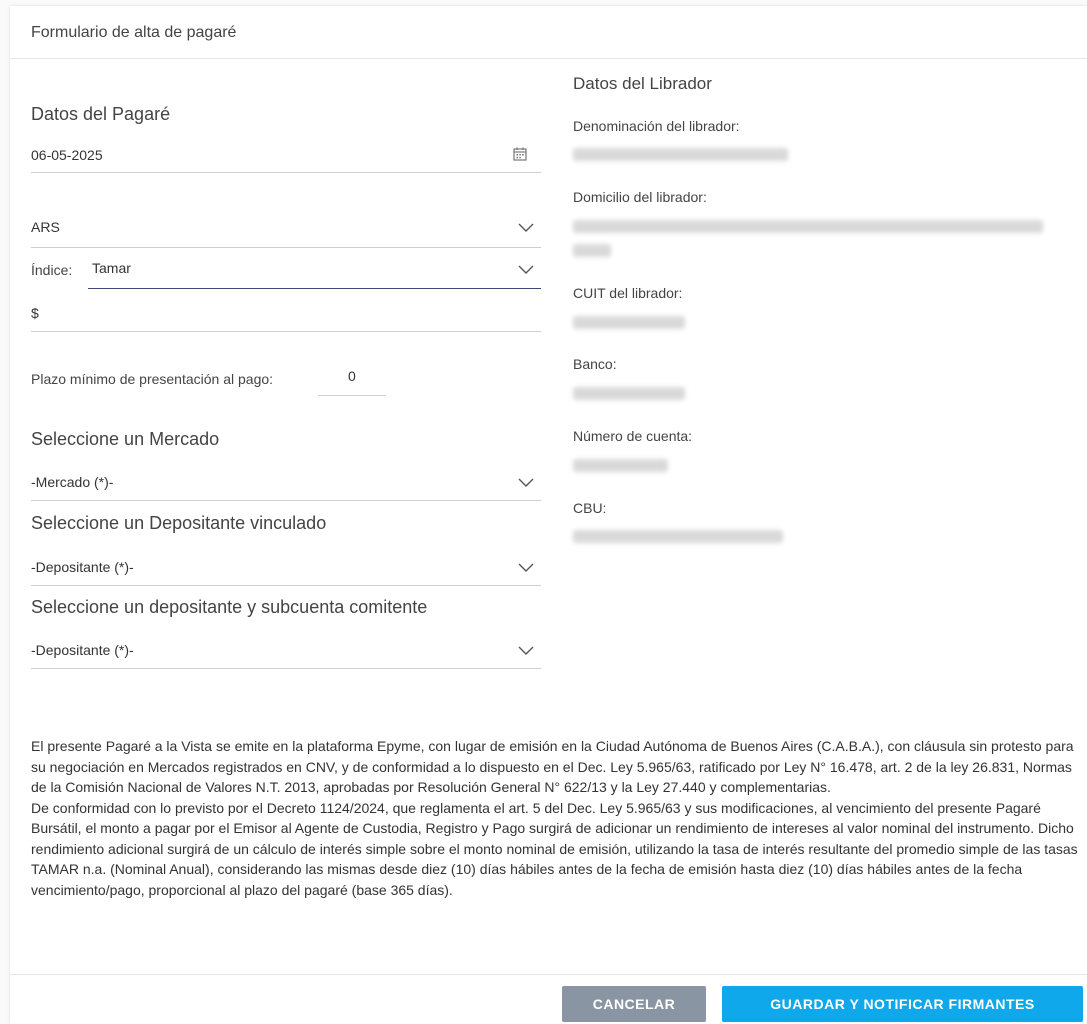 This screenshot has height=1024, width=1087. What do you see at coordinates (286, 668) in the screenshot?
I see `depositante-subcuenta-underline` at bounding box center [286, 668].